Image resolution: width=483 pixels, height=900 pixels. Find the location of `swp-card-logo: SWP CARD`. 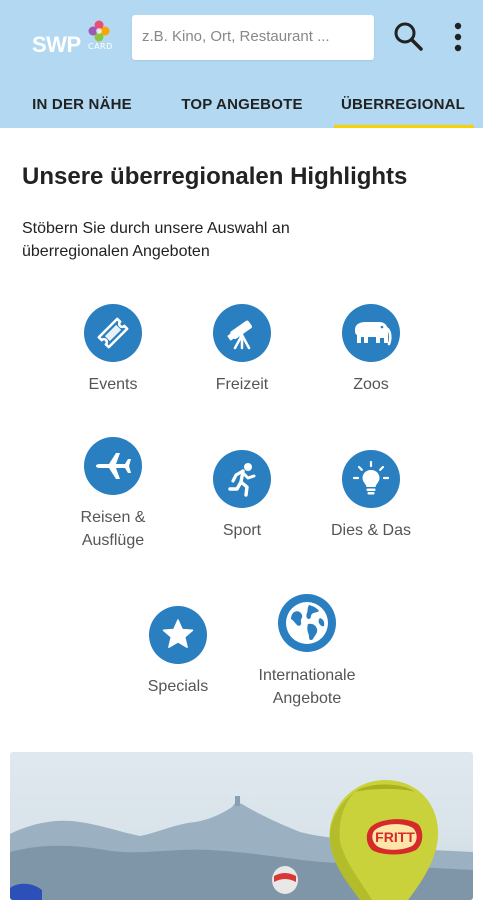

swp-card-logo: SWP CARD is located at coordinates (74, 39).